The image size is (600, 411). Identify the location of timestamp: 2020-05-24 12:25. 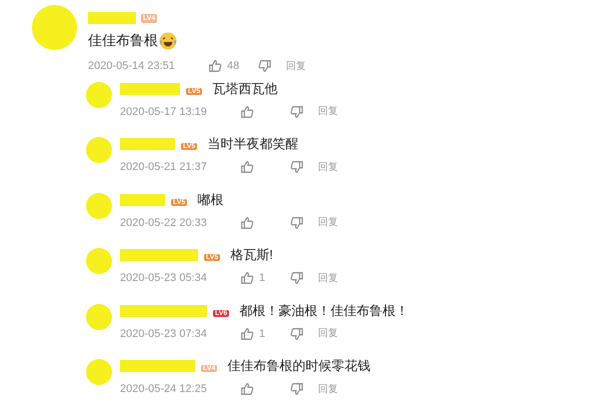
(164, 389).